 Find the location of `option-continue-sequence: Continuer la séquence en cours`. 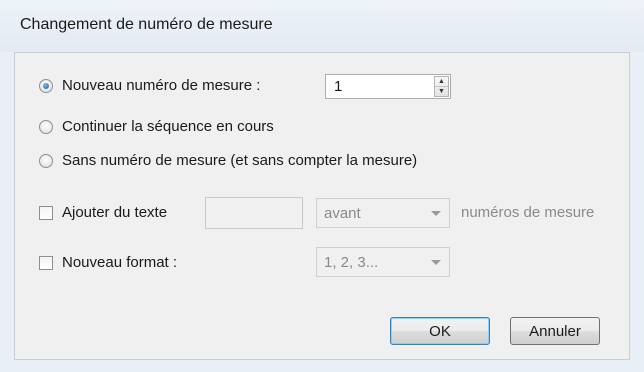

option-continue-sequence: Continuer la séquence en cours is located at coordinates (156, 126).